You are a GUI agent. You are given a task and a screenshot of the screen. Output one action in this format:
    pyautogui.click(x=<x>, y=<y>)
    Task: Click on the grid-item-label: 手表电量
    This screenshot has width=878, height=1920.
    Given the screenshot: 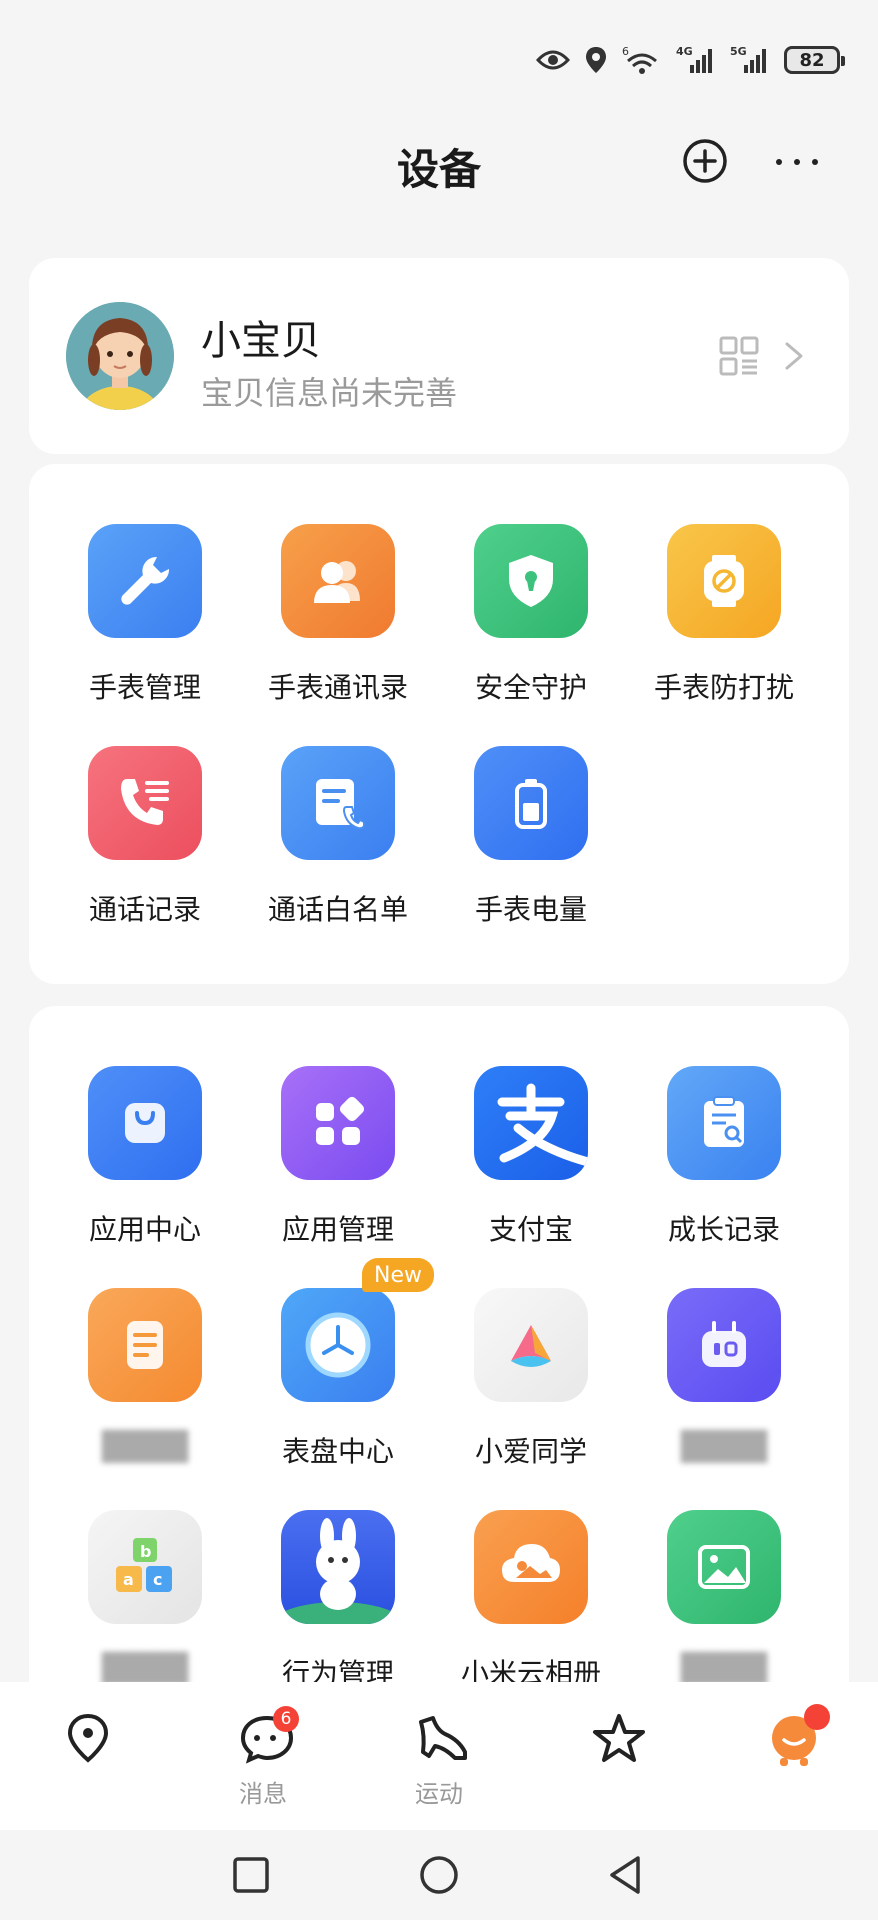 What is the action you would take?
    pyautogui.click(x=530, y=909)
    